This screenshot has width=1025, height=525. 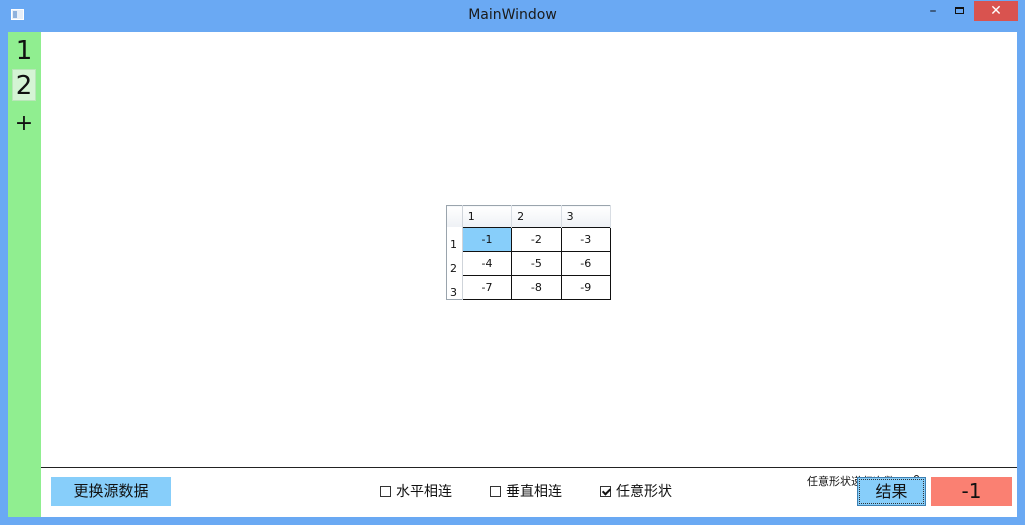 I want to click on column-header: 2, so click(x=536, y=216).